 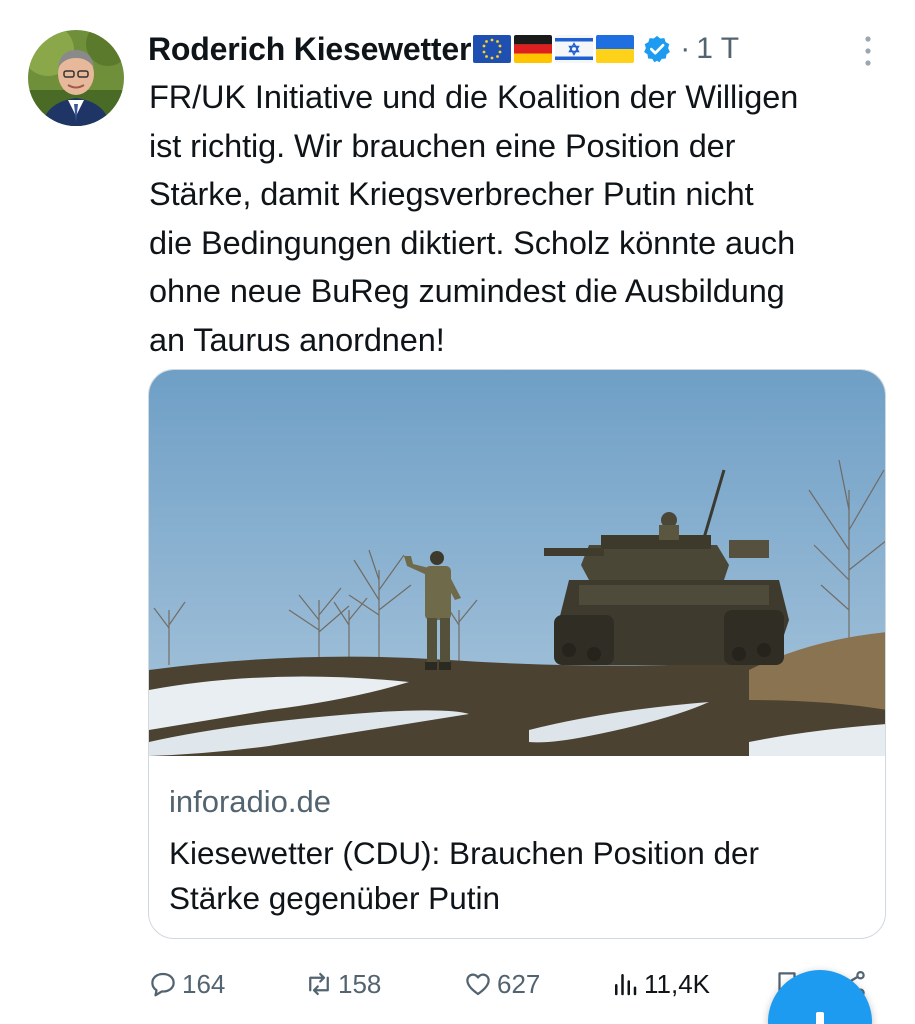 I want to click on views-chart-icon, so click(x=626, y=985).